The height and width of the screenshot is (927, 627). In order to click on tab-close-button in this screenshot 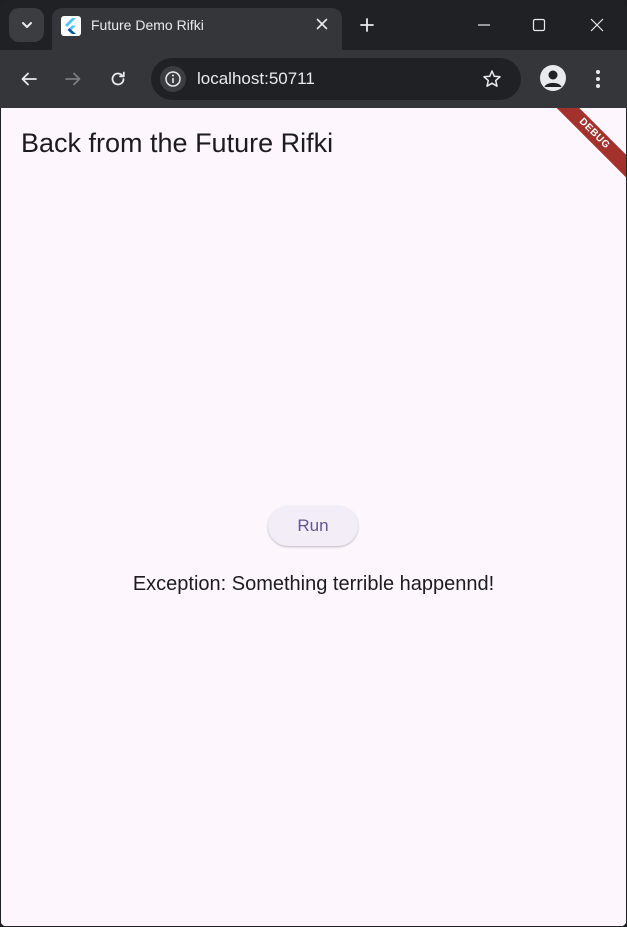, I will do `click(322, 24)`.